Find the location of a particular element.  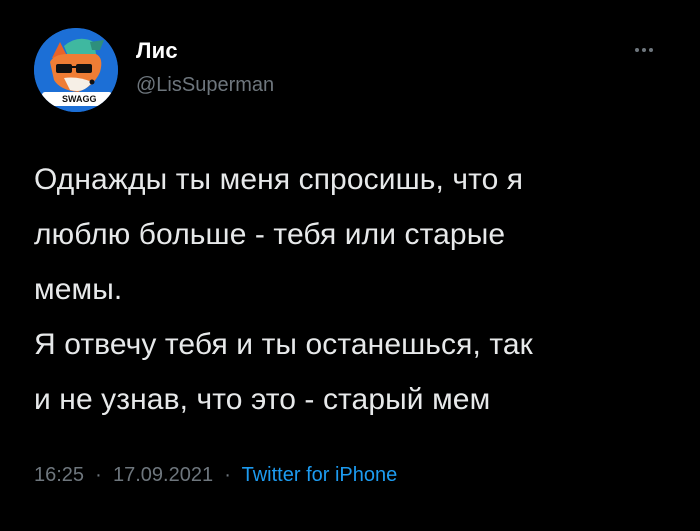

tweet-text-line: Однажды ты меня спросишь, что я is located at coordinates (279, 179).